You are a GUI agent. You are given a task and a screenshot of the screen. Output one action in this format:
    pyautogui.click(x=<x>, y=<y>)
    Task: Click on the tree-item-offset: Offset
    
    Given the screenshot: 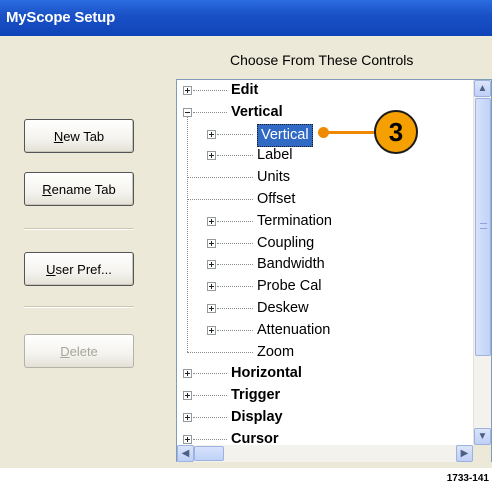 What is the action you would take?
    pyautogui.click(x=322, y=199)
    